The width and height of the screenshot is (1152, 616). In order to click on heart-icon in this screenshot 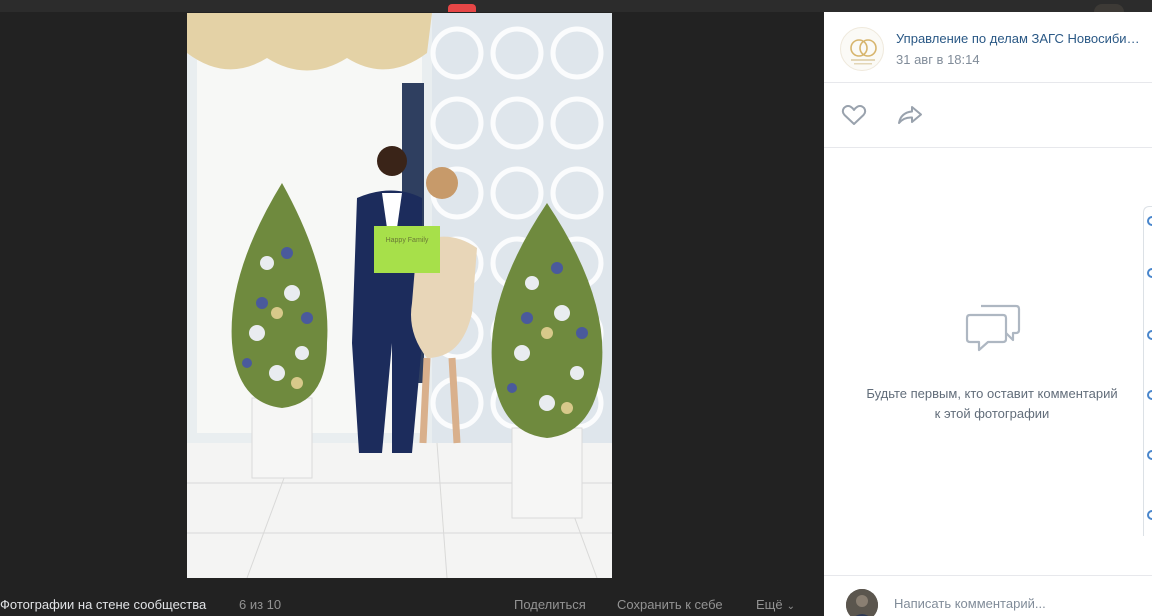, I will do `click(854, 114)`.